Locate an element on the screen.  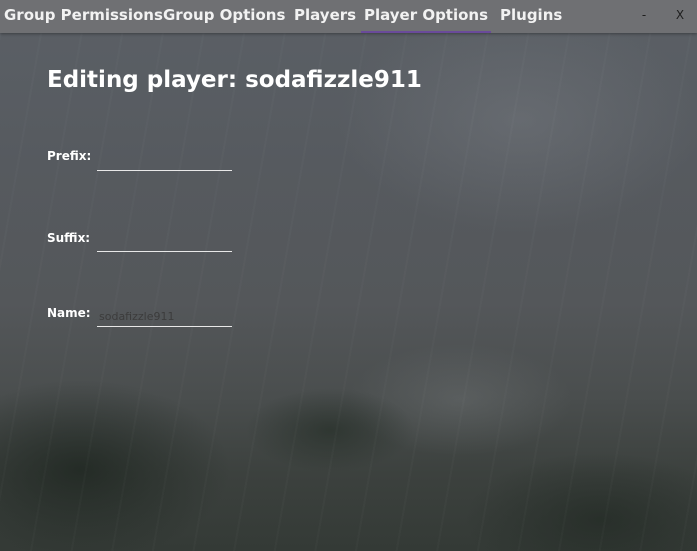
tab-players: Players is located at coordinates (325, 16).